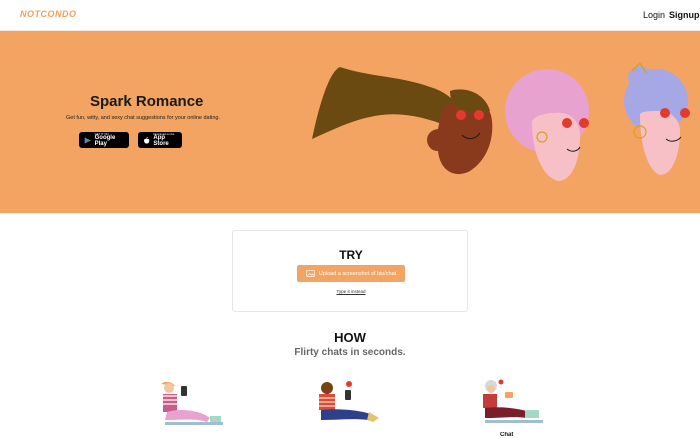  What do you see at coordinates (349, 401) in the screenshot?
I see `step-2-illustration` at bounding box center [349, 401].